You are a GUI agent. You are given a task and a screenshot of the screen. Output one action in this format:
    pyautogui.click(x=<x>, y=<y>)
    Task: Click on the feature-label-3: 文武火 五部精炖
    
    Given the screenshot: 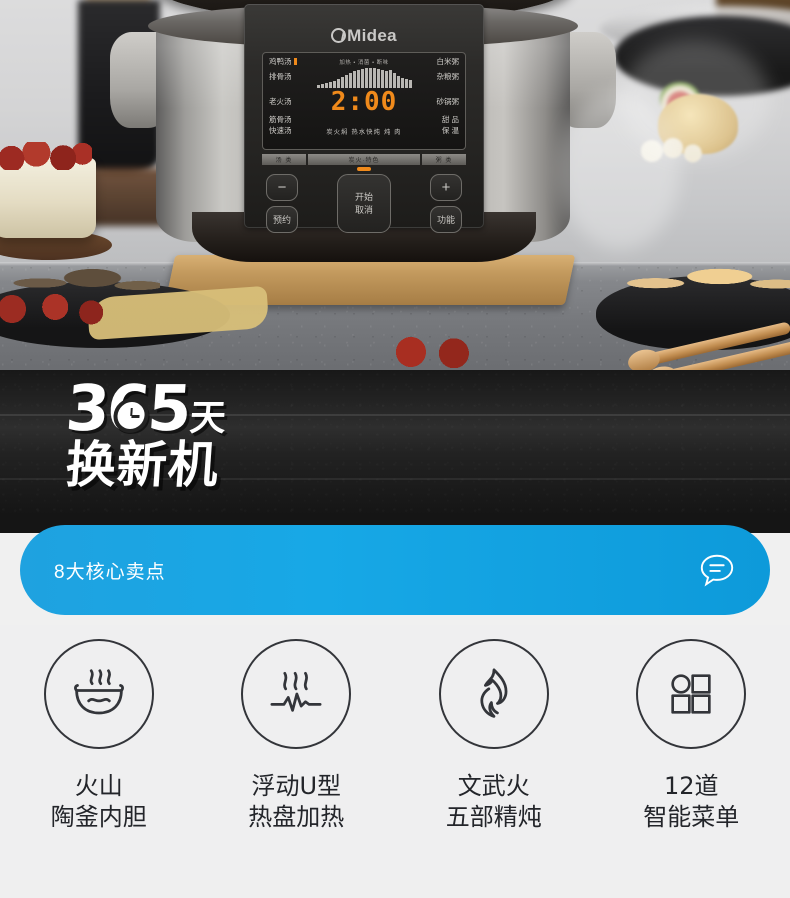 What is the action you would take?
    pyautogui.click(x=494, y=801)
    